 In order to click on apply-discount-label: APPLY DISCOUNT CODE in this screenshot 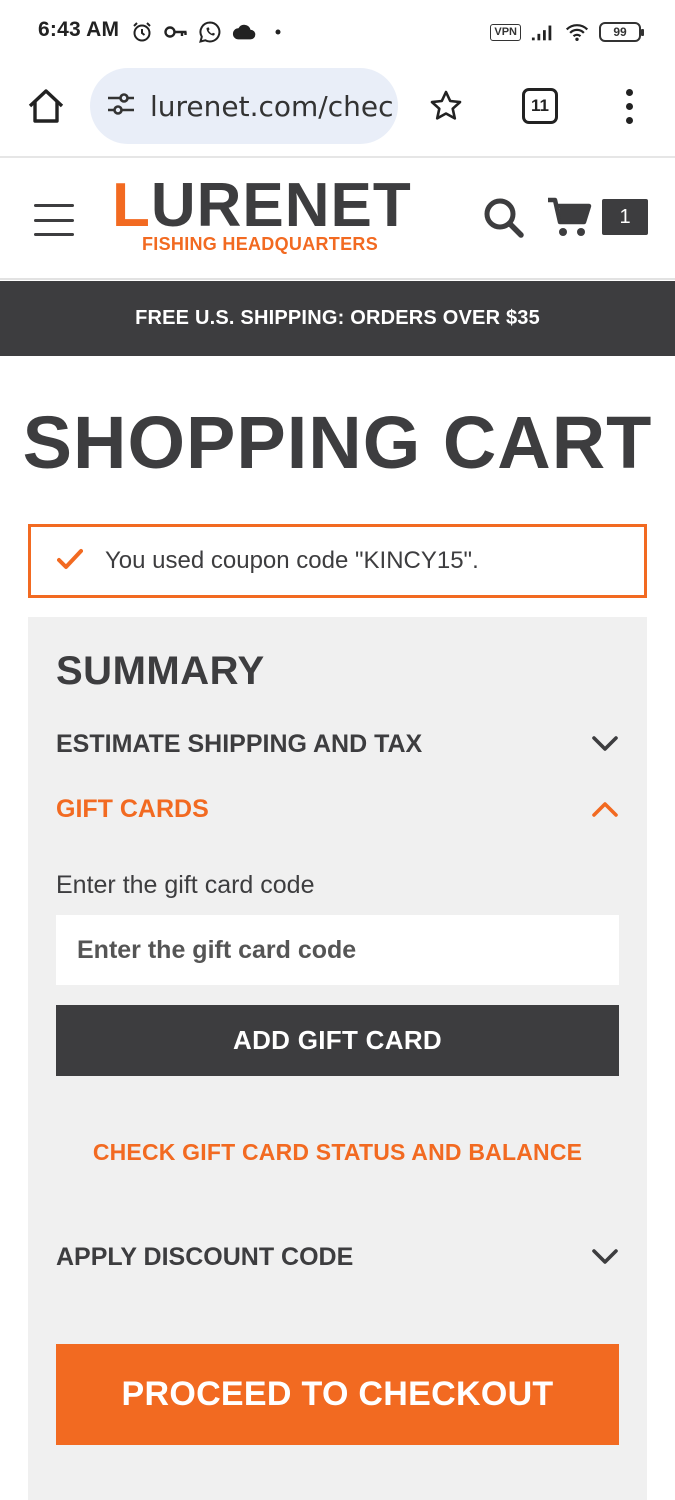, I will do `click(205, 1256)`.